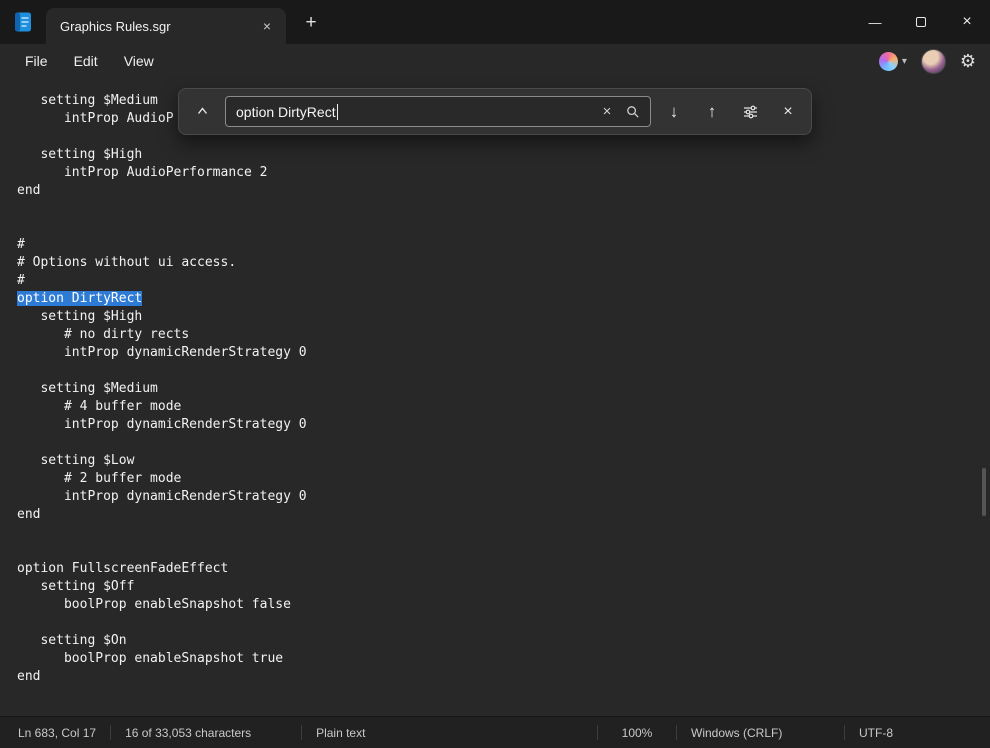  What do you see at coordinates (904, 61) in the screenshot?
I see `chevron-down-icon: ▾` at bounding box center [904, 61].